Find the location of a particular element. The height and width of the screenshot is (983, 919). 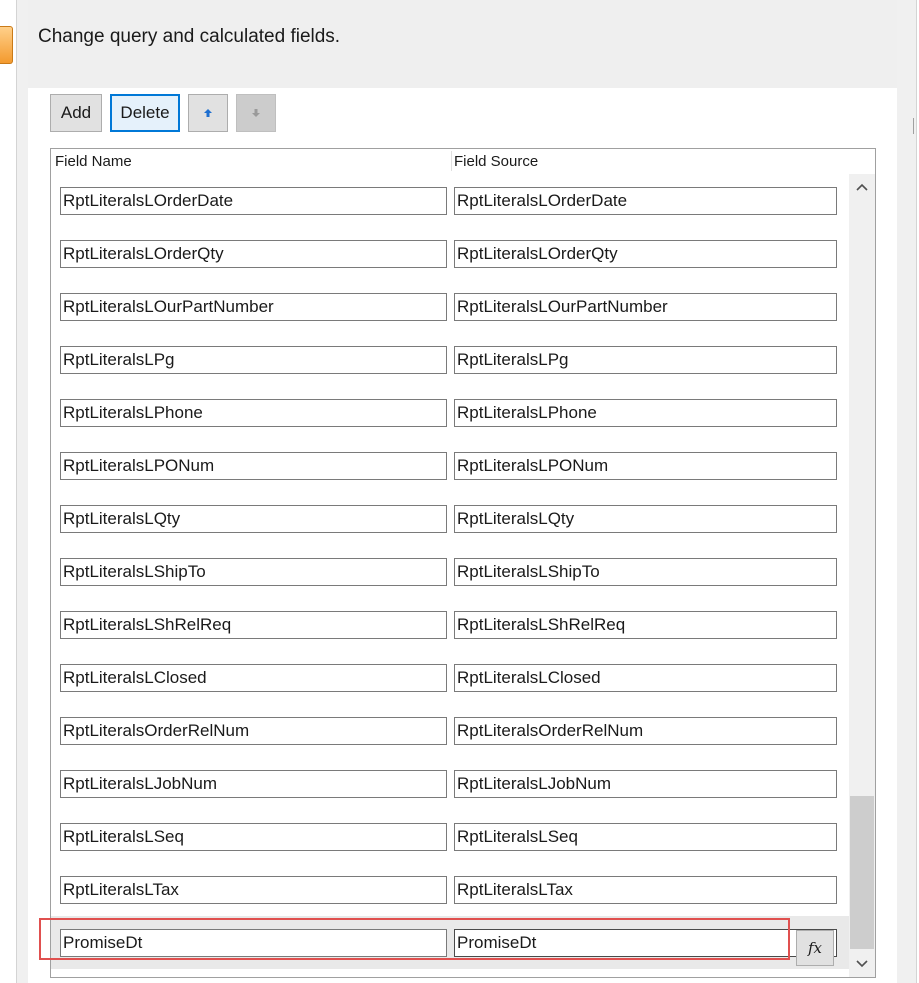

arrow-up-icon is located at coordinates (208, 113).